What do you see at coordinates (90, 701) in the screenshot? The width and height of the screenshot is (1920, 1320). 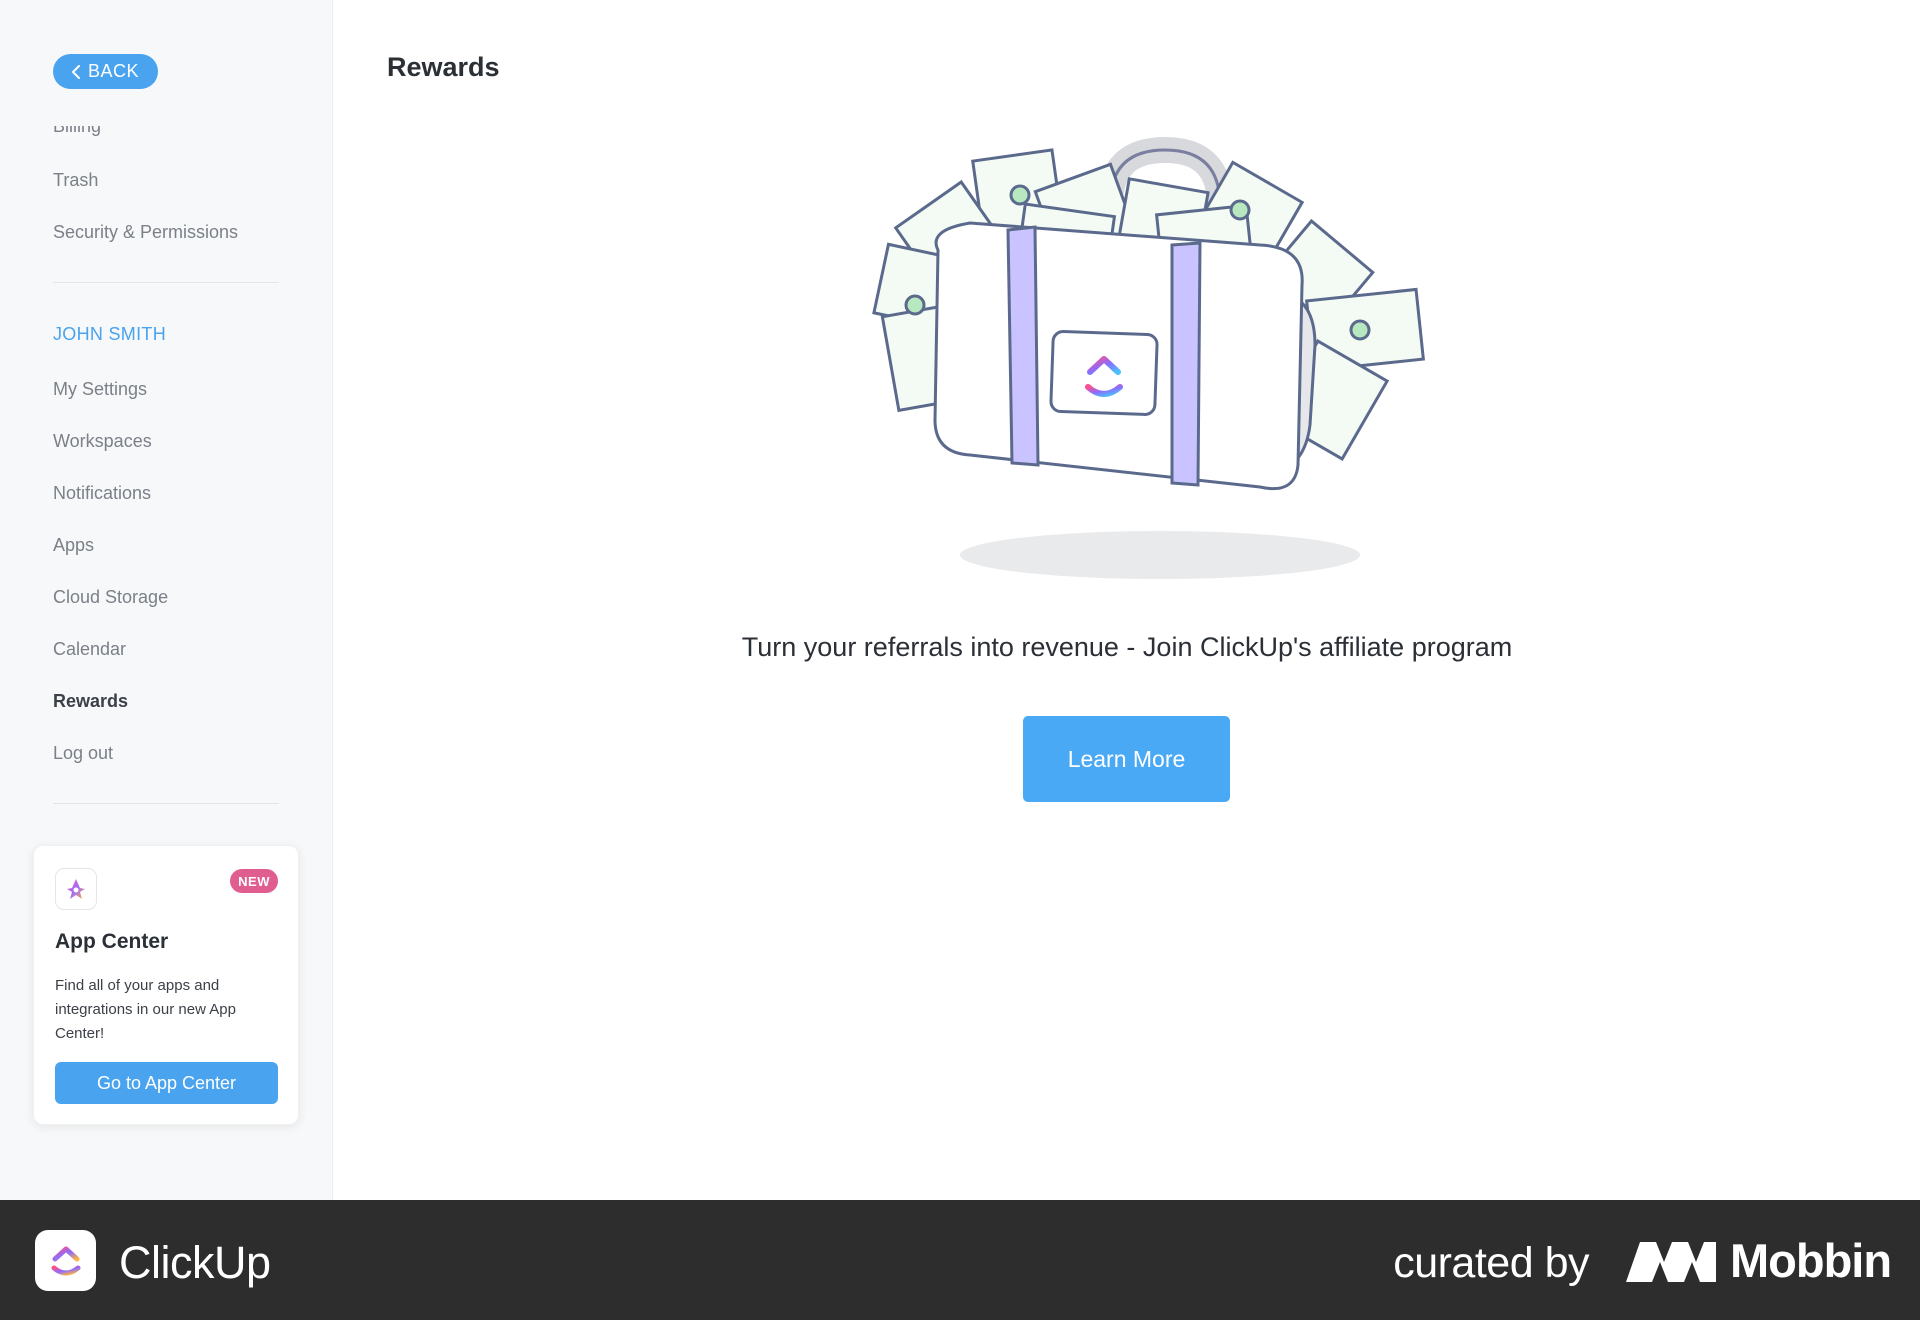 I see `sidebar-item-rewards: Rewards` at bounding box center [90, 701].